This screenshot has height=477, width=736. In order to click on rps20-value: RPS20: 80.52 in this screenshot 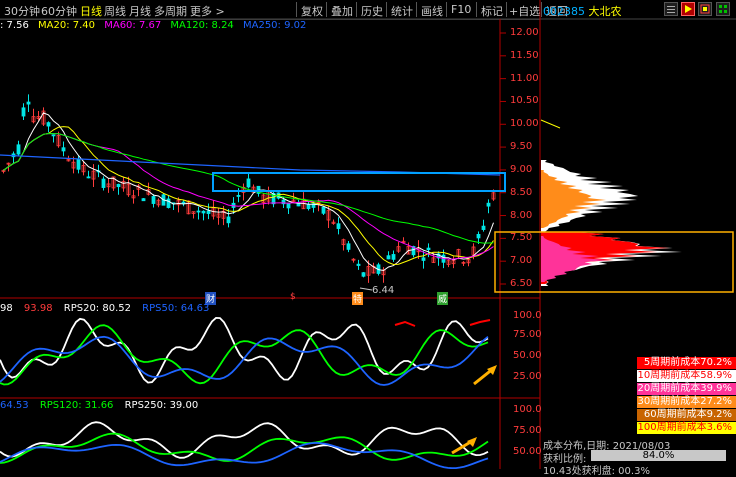, I will do `click(97, 308)`.